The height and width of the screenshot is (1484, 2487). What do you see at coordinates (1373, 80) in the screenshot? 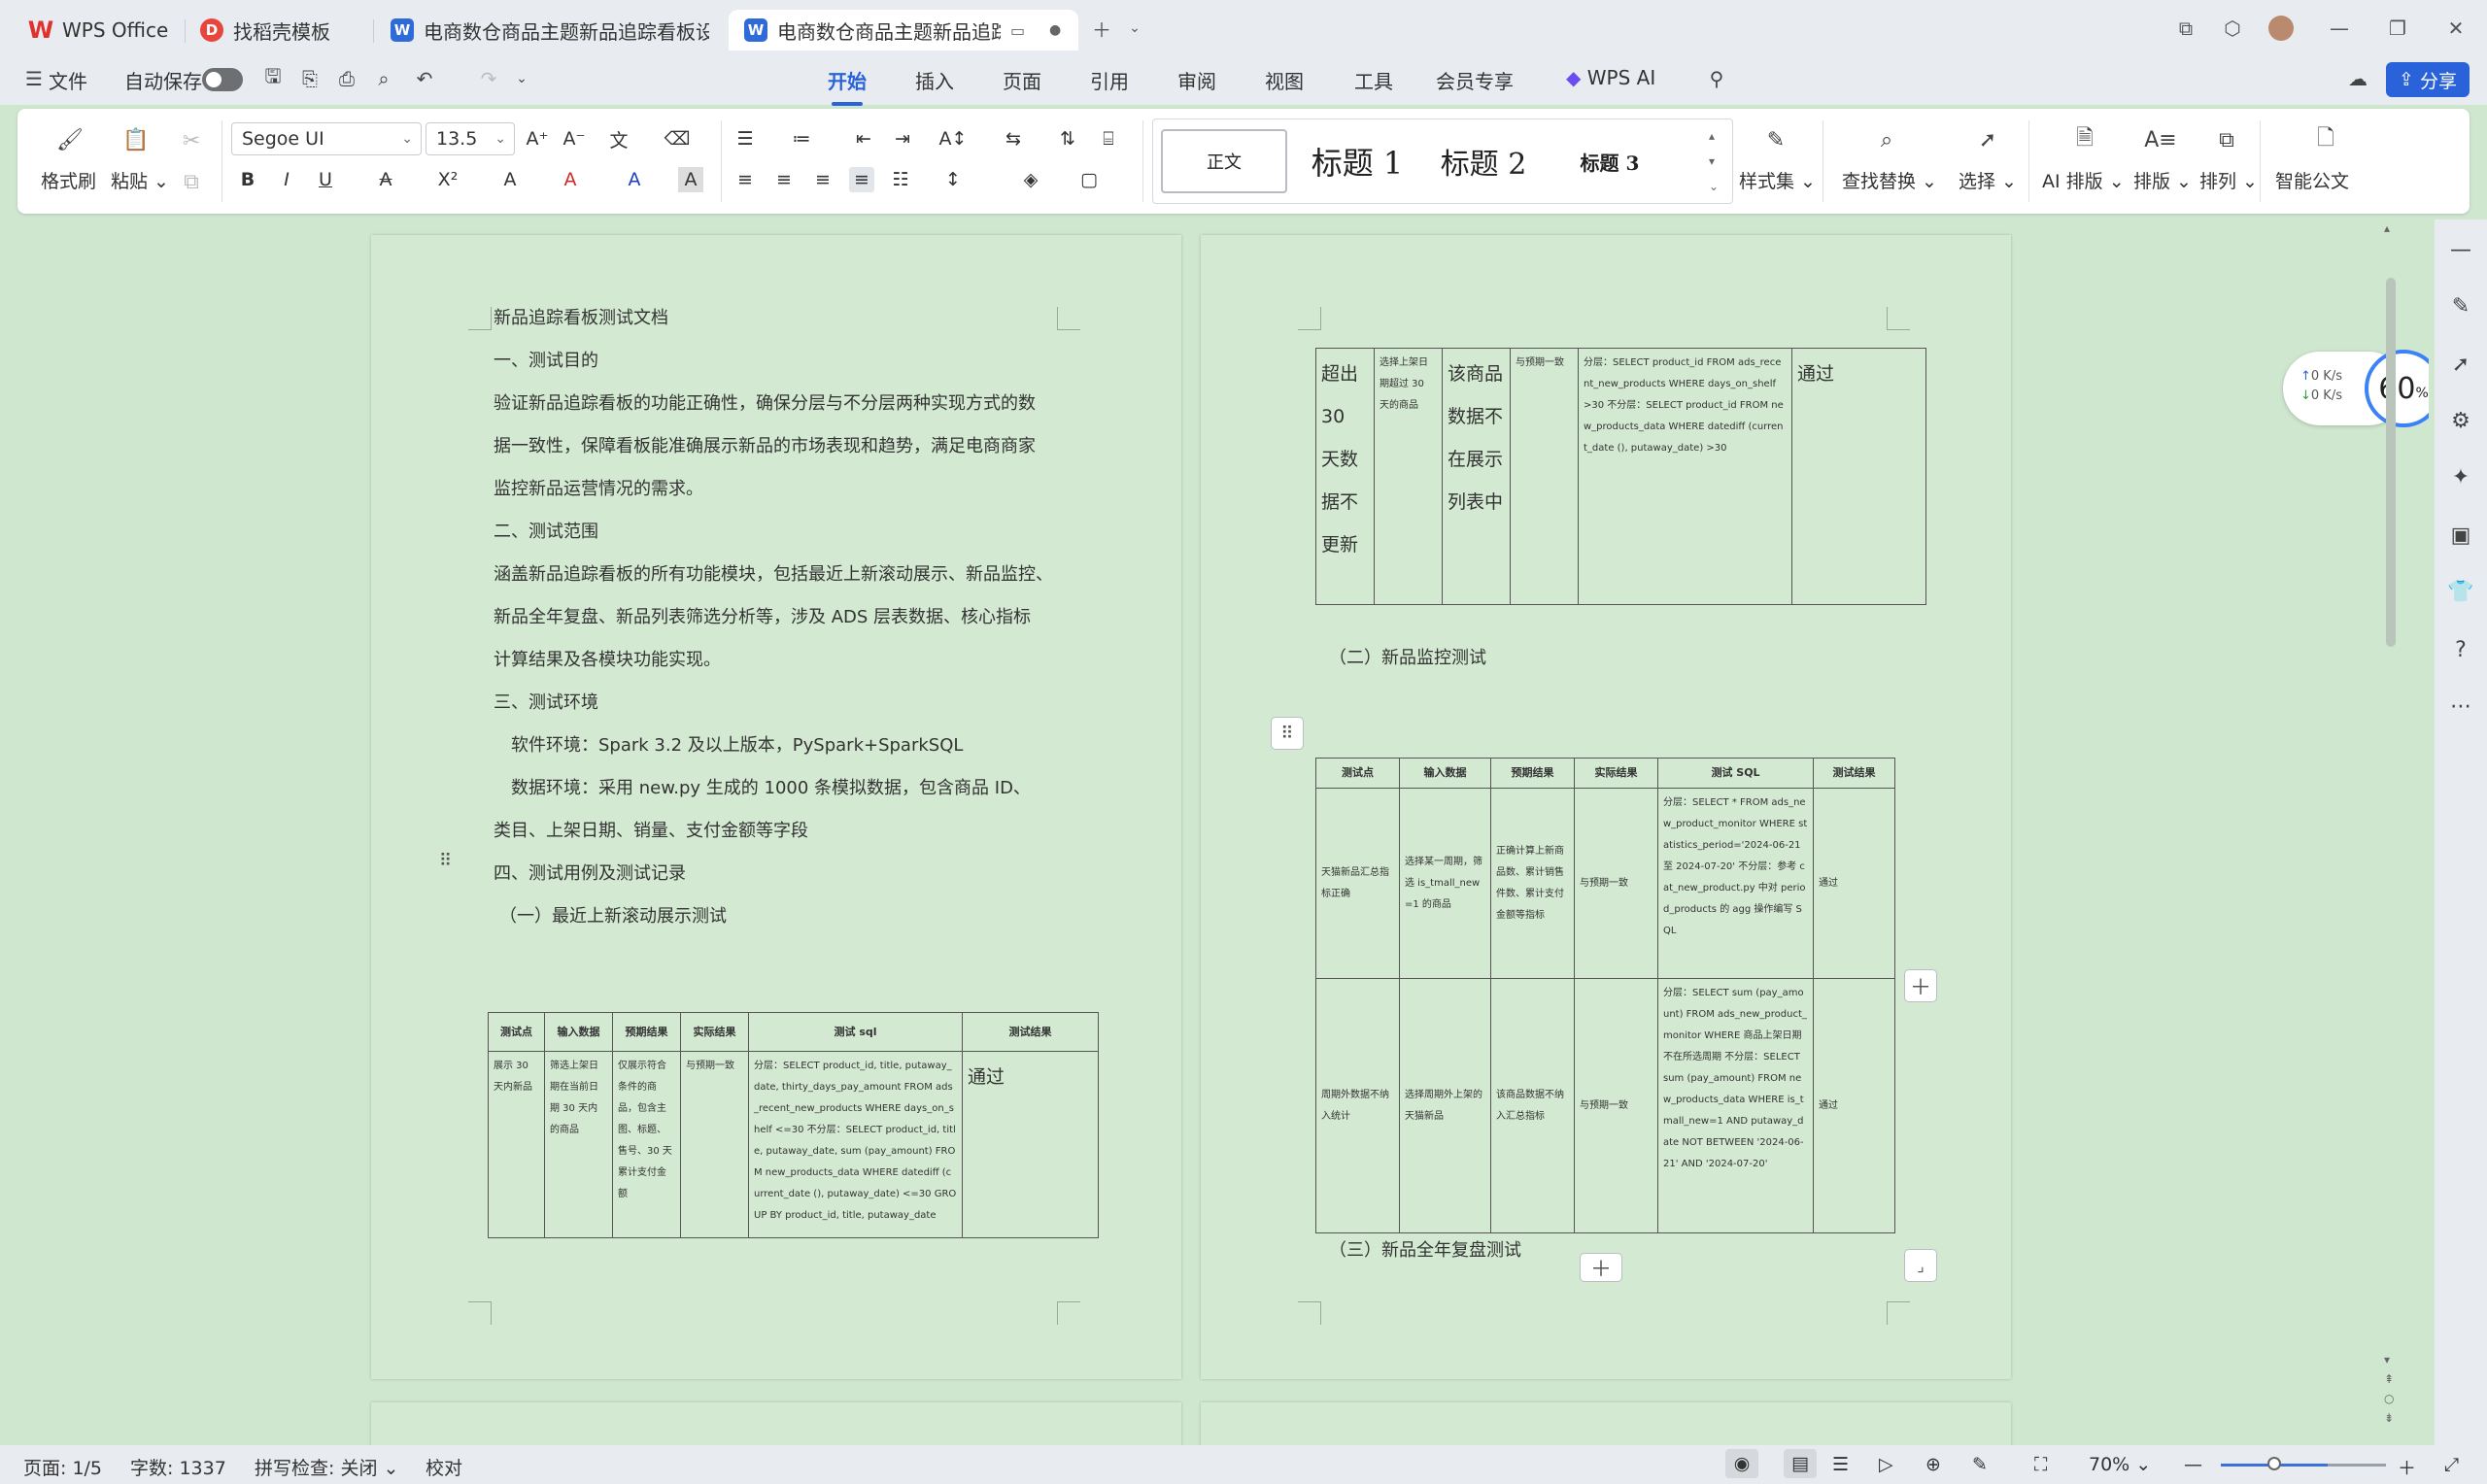
I see `tab-tools: 工具` at bounding box center [1373, 80].